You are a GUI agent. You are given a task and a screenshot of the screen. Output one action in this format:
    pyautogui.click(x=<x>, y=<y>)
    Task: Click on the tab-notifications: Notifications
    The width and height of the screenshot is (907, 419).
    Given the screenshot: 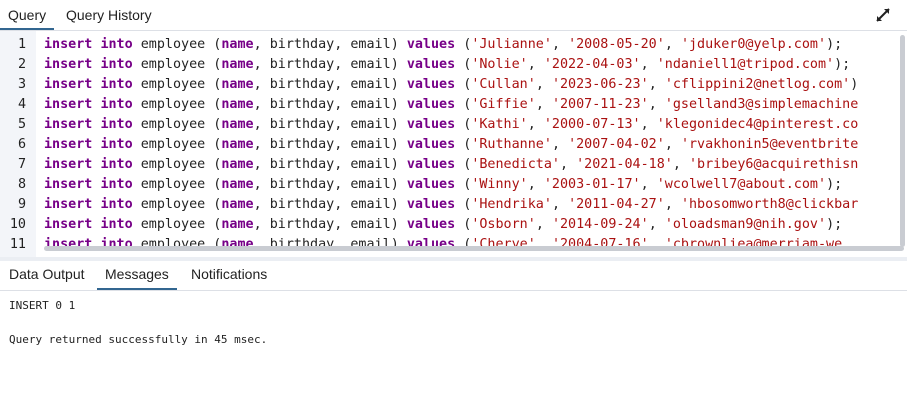 What is the action you would take?
    pyautogui.click(x=229, y=275)
    